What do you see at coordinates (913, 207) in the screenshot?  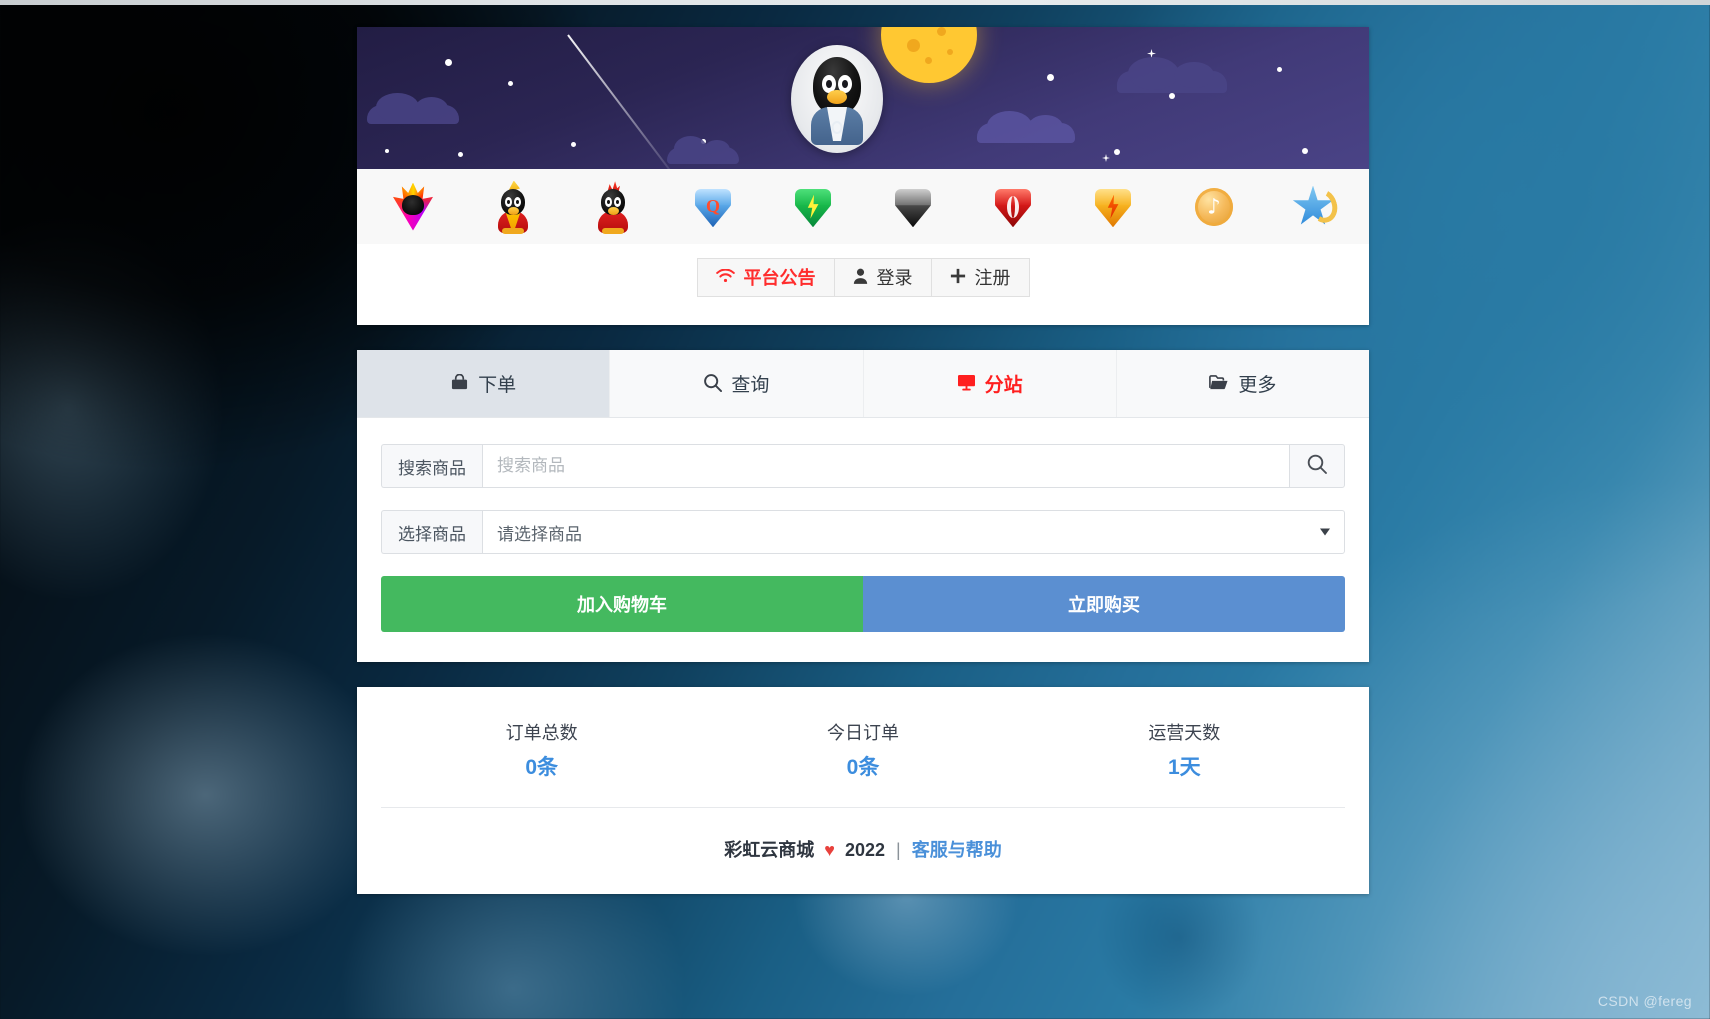 I see `gem-black-icon` at bounding box center [913, 207].